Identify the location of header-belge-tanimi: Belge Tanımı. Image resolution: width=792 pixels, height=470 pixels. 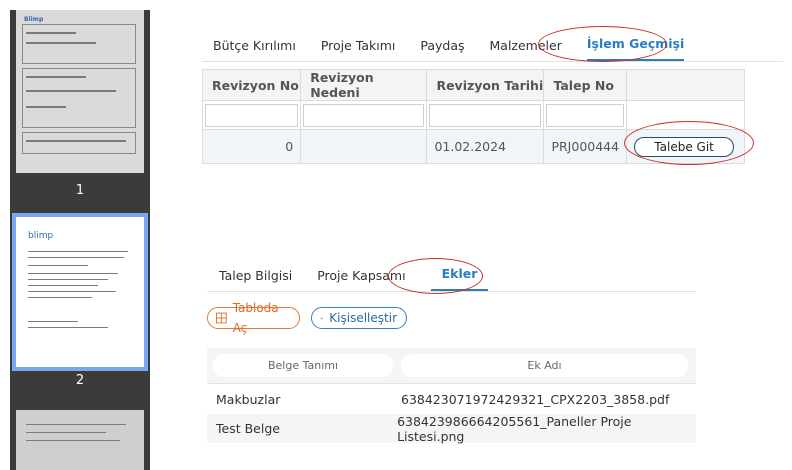
(303, 365).